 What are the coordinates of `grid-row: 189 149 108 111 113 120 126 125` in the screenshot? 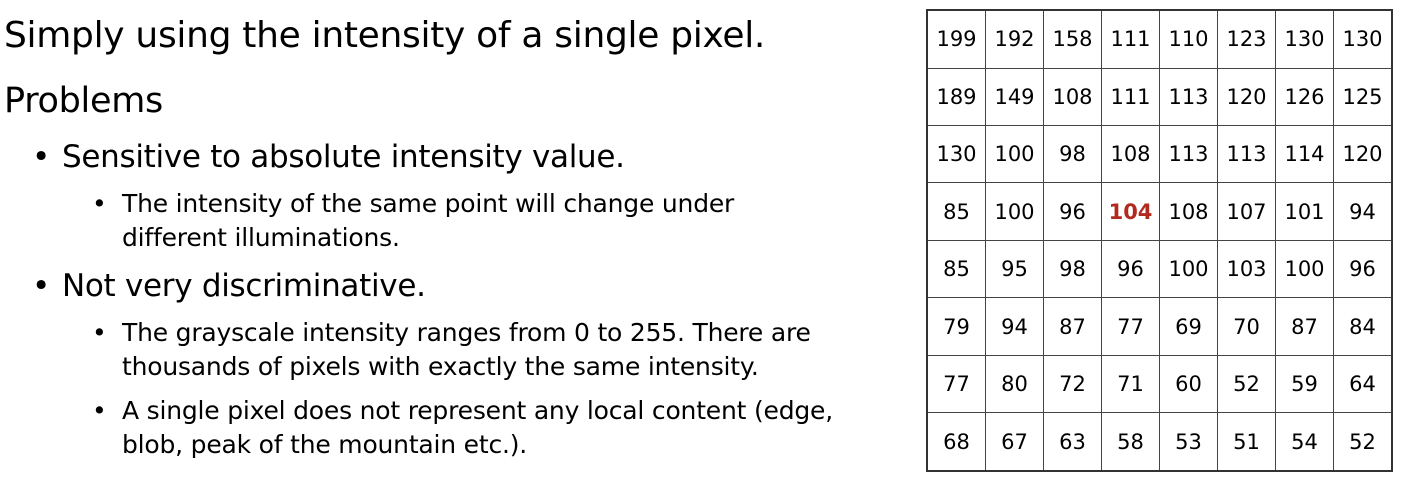 It's located at (1159, 96).